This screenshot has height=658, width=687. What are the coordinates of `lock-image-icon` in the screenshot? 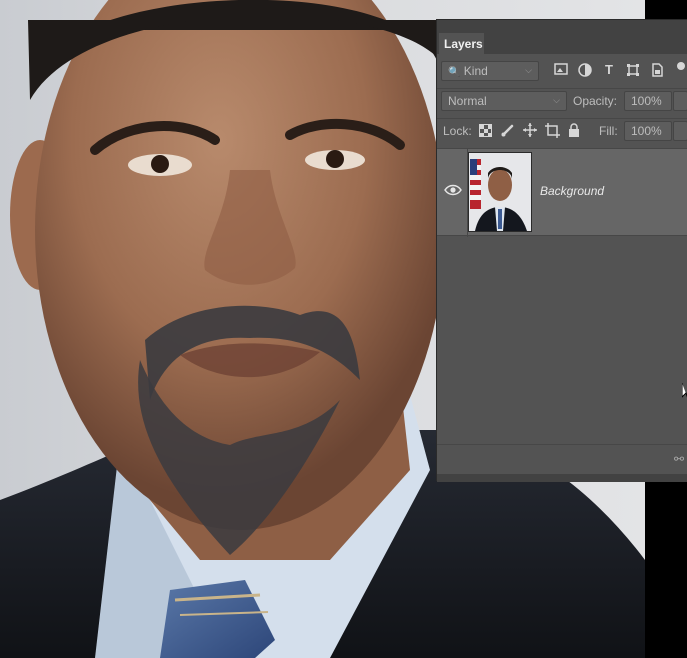 It's located at (508, 131).